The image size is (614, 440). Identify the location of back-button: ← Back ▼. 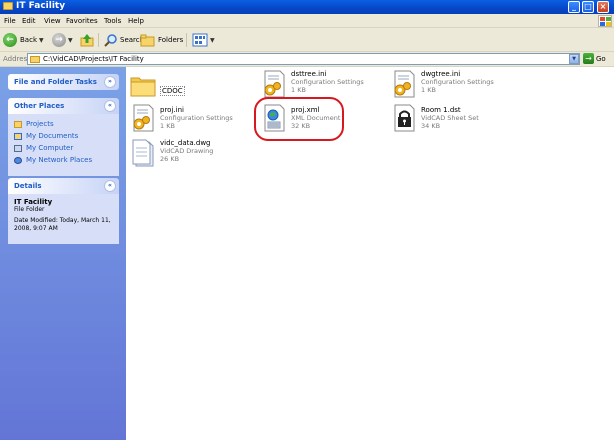
(23, 40).